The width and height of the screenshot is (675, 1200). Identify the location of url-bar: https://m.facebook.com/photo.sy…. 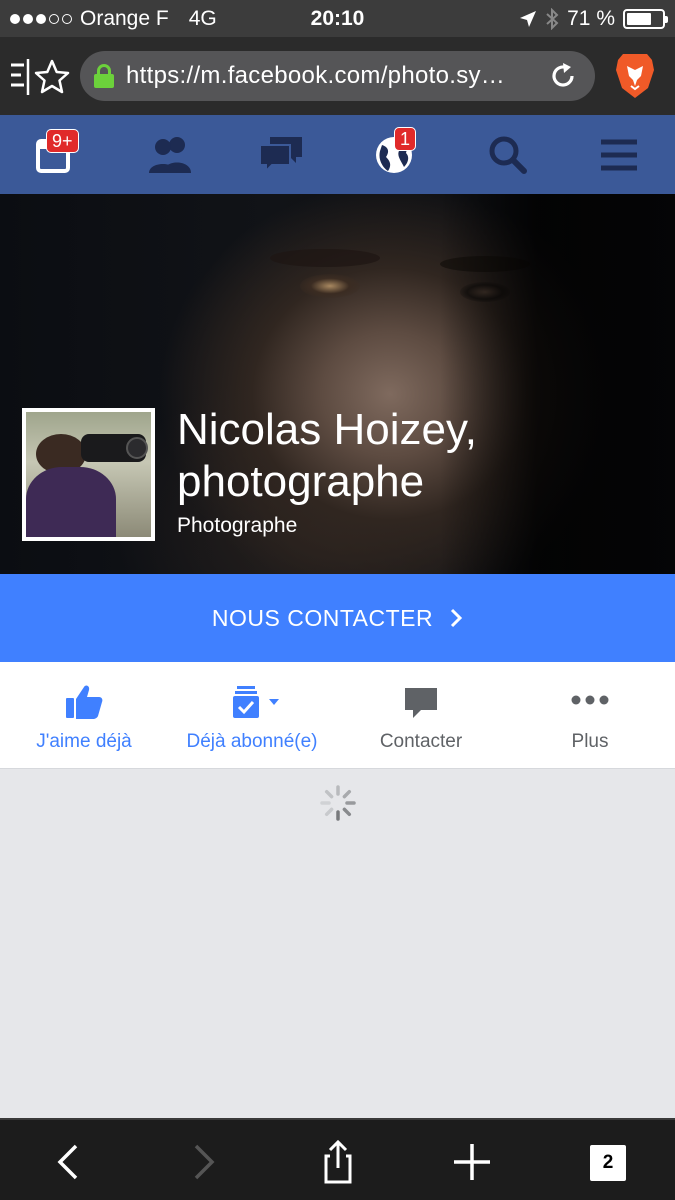
(337, 76).